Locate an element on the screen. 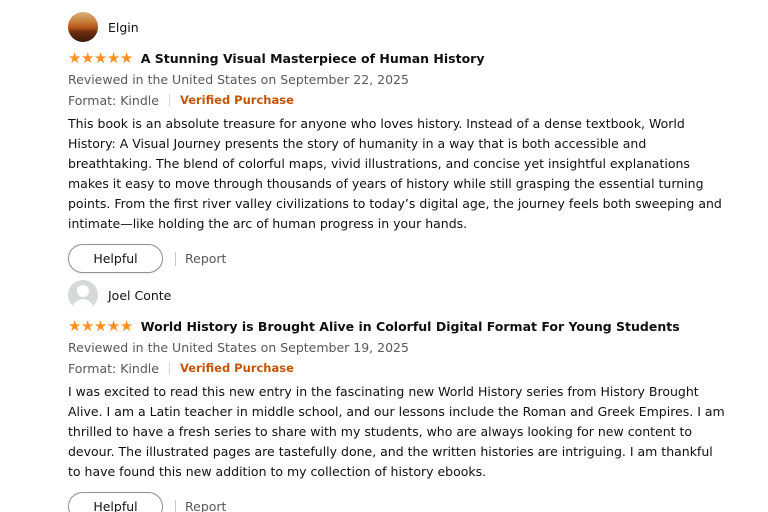  default-avatar-icon is located at coordinates (83, 295).